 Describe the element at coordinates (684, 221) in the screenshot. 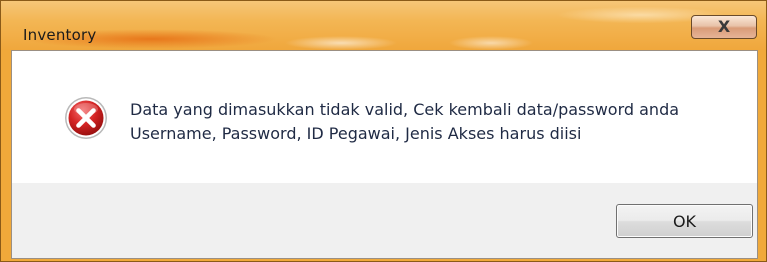

I see `ok-button: OK` at that location.